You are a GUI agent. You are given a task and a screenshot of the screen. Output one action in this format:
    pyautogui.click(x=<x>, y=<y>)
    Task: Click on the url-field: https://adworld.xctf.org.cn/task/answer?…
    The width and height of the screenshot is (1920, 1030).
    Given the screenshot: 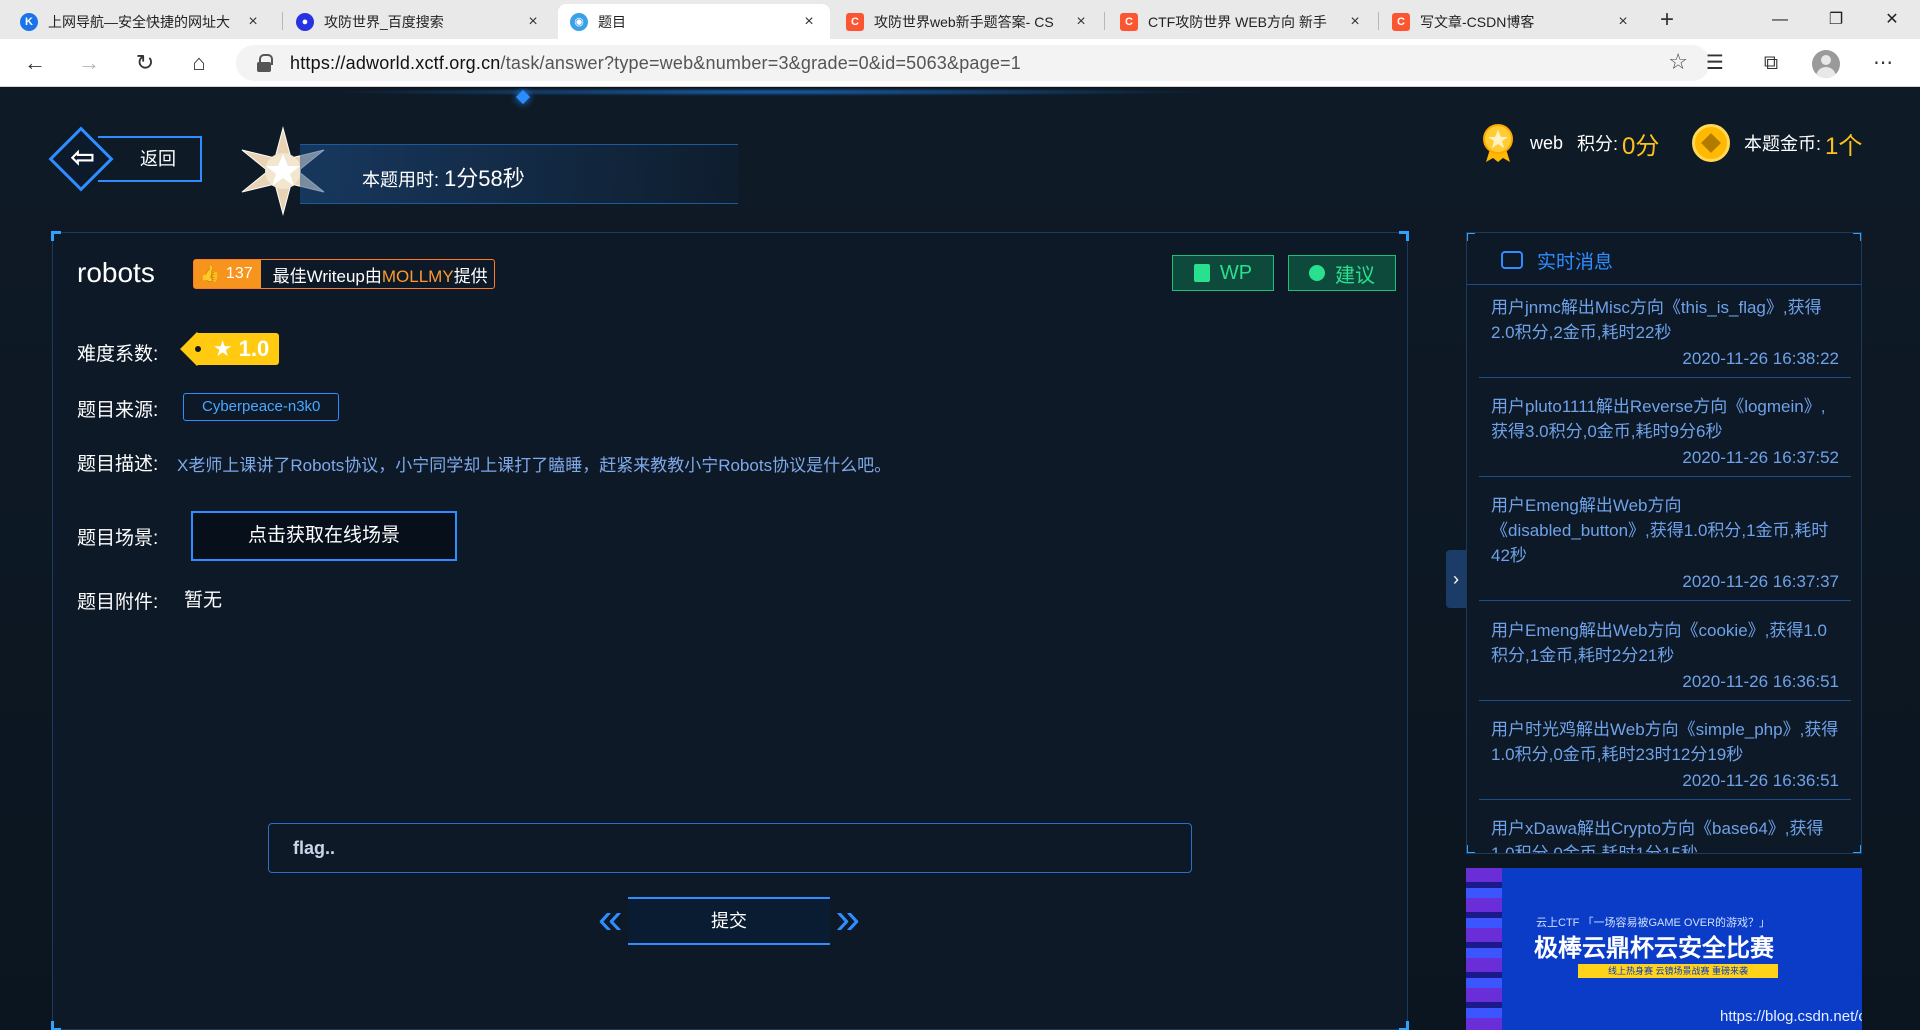 What is the action you would take?
    pyautogui.click(x=973, y=63)
    